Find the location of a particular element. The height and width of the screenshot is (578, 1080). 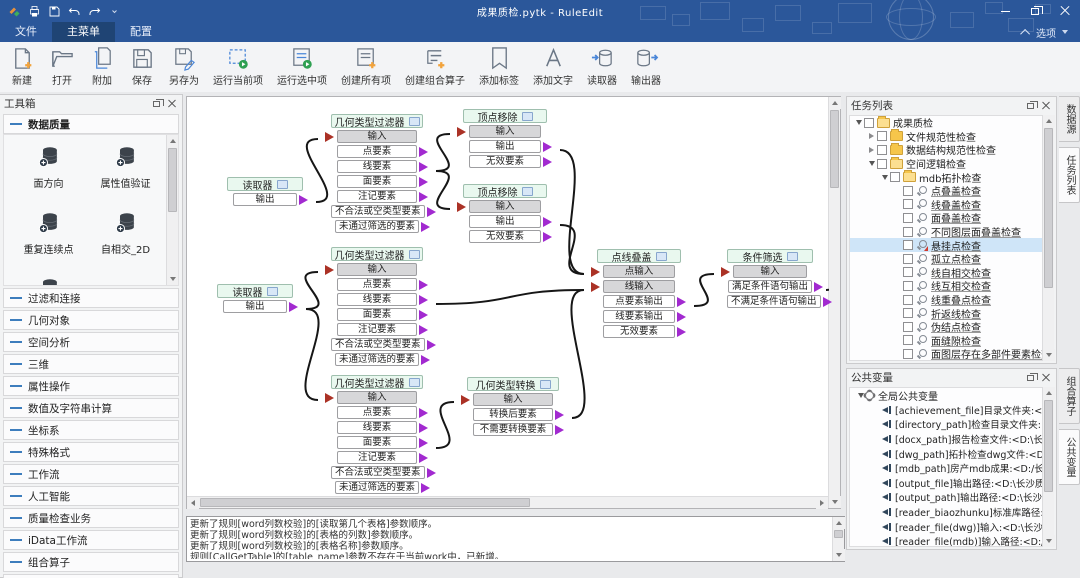

node-header: 几何类型过滤器 is located at coordinates (377, 121).